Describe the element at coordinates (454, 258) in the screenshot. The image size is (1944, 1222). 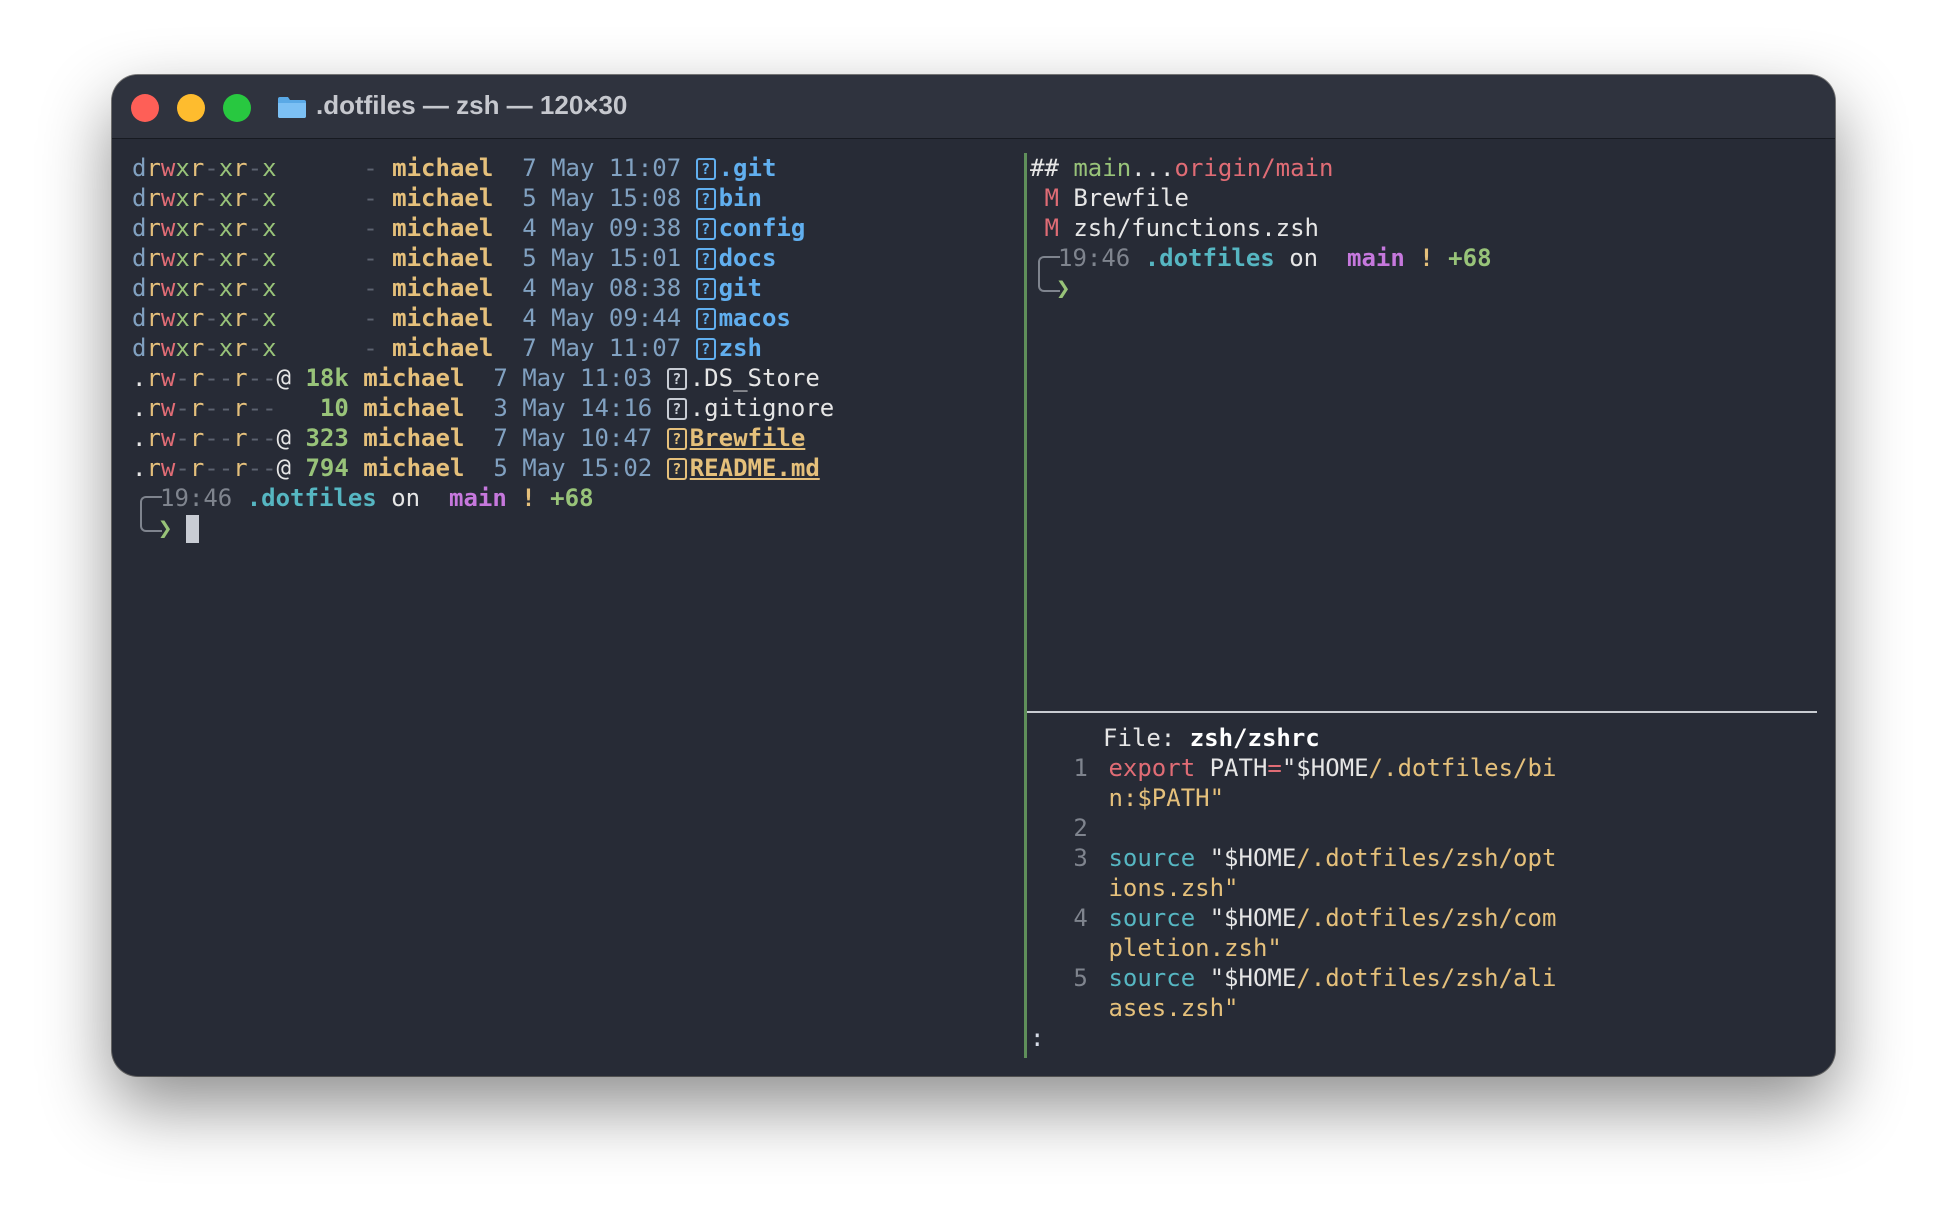
I see `listing-row: drwxr-xr-x - michael 5 May 15:01 ? docs` at that location.